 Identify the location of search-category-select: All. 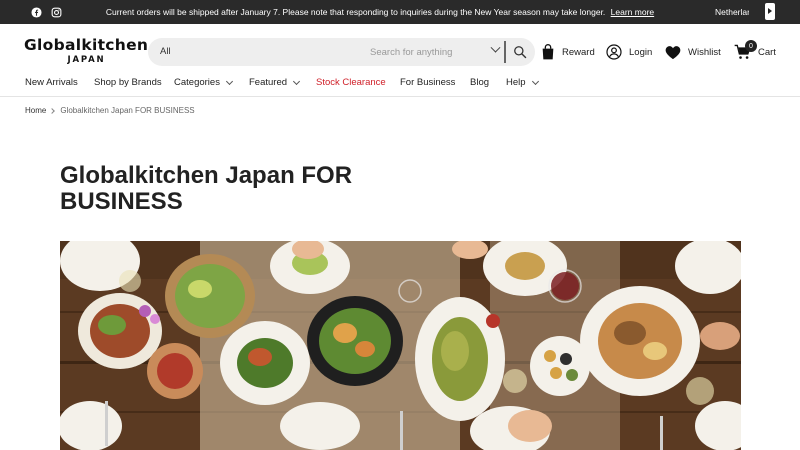
(165, 51).